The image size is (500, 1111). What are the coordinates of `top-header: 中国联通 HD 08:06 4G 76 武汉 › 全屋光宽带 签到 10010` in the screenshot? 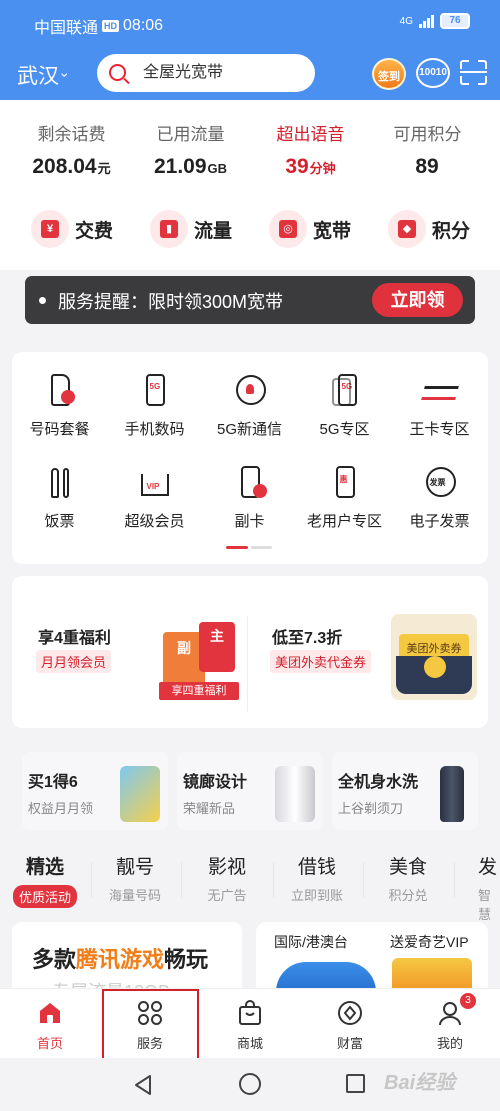 It's located at (250, 50).